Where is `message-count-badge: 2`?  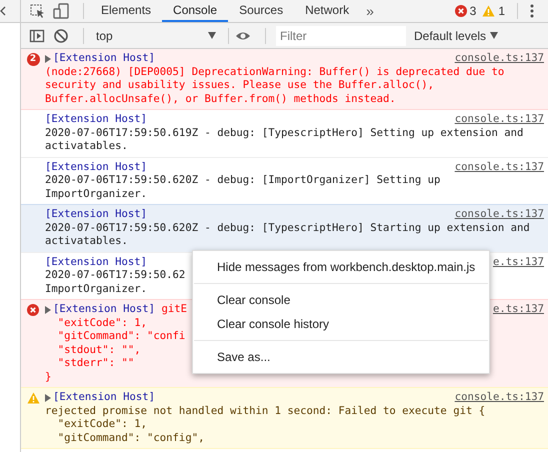 message-count-badge: 2 is located at coordinates (33, 59).